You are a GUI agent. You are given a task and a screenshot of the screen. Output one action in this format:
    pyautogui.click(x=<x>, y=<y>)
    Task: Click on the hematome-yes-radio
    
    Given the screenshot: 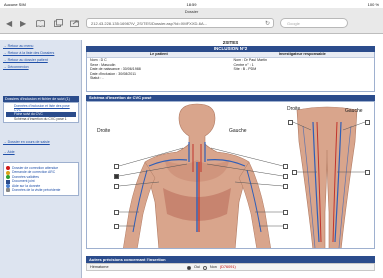 What is the action you would take?
    pyautogui.click(x=189, y=267)
    